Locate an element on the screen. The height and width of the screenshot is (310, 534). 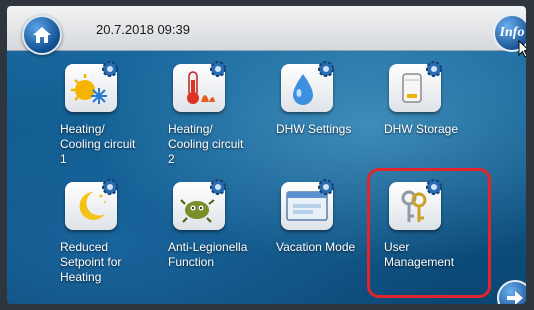
tile-label: Reduced Setpoint for Heating is located at coordinates (91, 262).